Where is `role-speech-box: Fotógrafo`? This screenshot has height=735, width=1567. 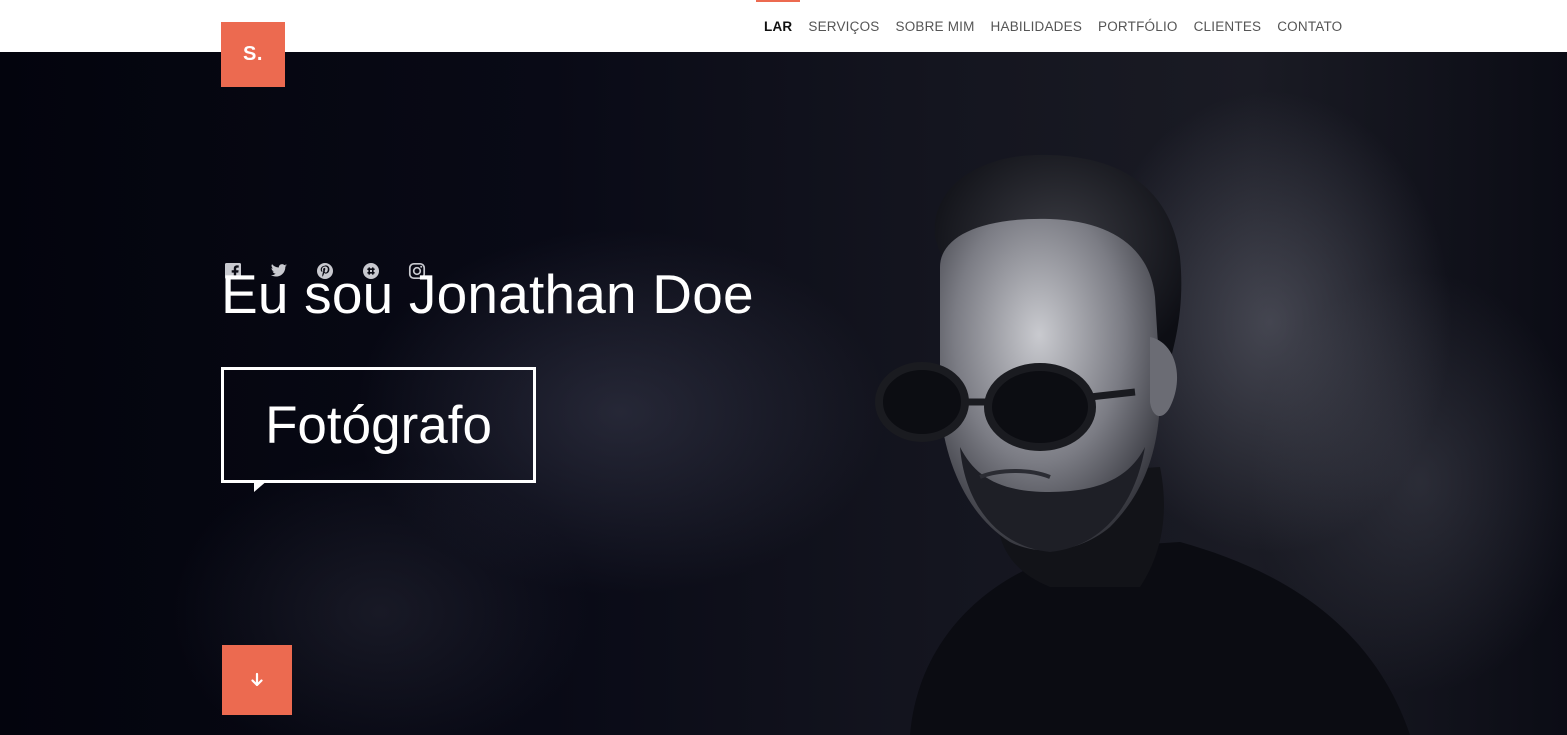
role-speech-box: Fotógrafo is located at coordinates (378, 429).